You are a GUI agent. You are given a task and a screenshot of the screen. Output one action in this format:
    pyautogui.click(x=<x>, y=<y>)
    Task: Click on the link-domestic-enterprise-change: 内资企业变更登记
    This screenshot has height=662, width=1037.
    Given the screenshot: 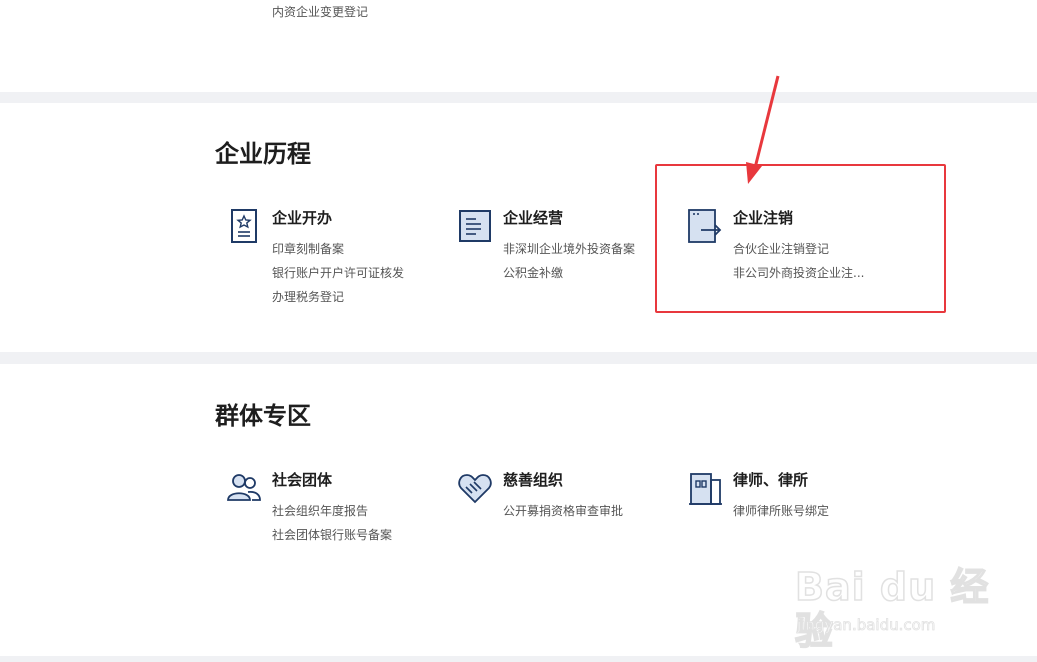 What is the action you would take?
    pyautogui.click(x=320, y=11)
    